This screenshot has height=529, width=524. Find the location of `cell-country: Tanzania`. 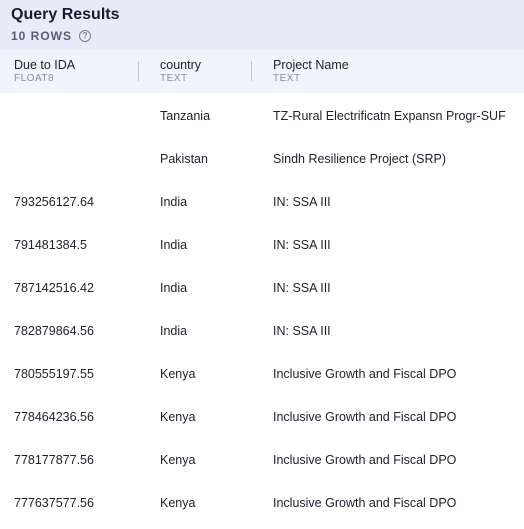

cell-country: Tanzania is located at coordinates (185, 116).